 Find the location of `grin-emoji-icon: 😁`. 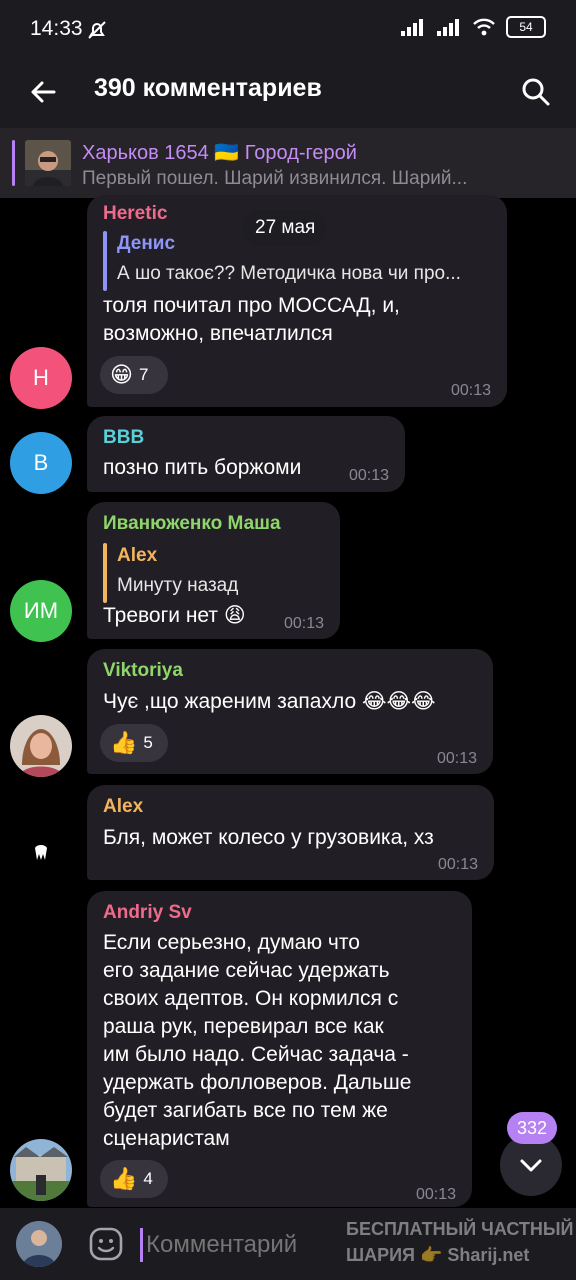

grin-emoji-icon: 😁 is located at coordinates (121, 374).